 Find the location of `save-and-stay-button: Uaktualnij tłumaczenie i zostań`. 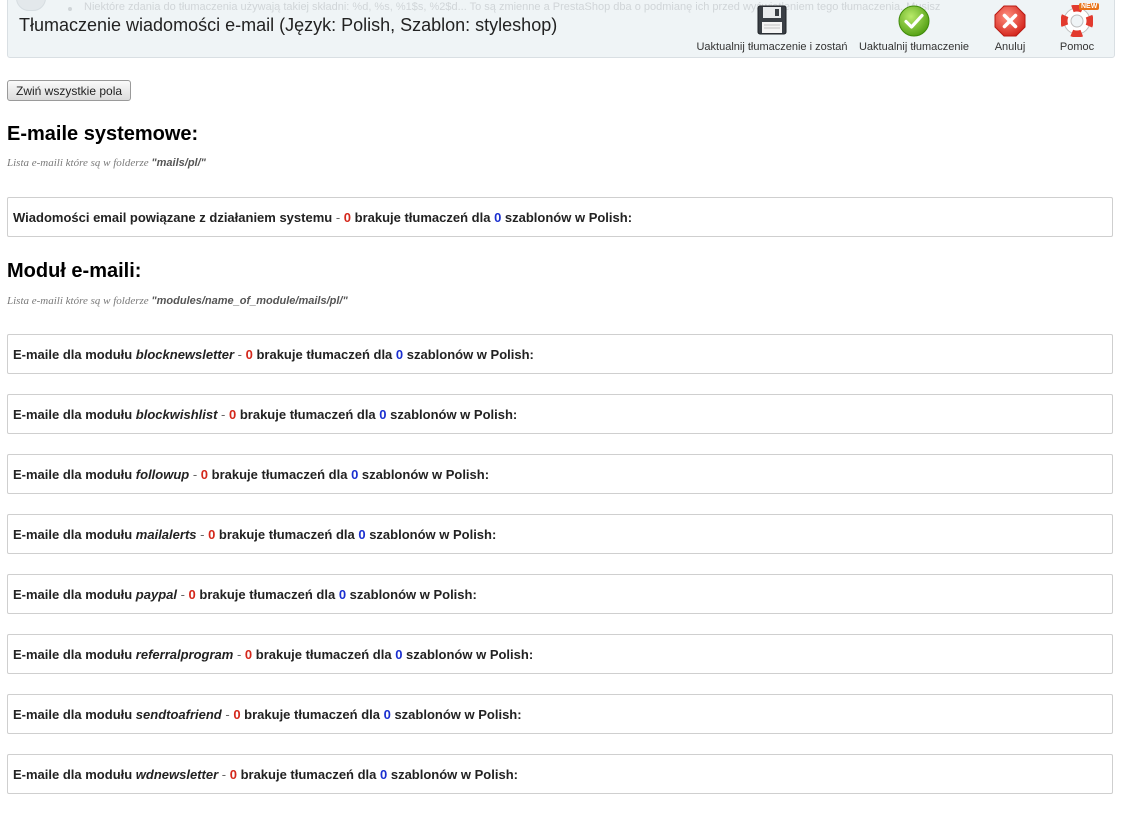

save-and-stay-button: Uaktualnij tłumaczenie i zostań is located at coordinates (772, 30).